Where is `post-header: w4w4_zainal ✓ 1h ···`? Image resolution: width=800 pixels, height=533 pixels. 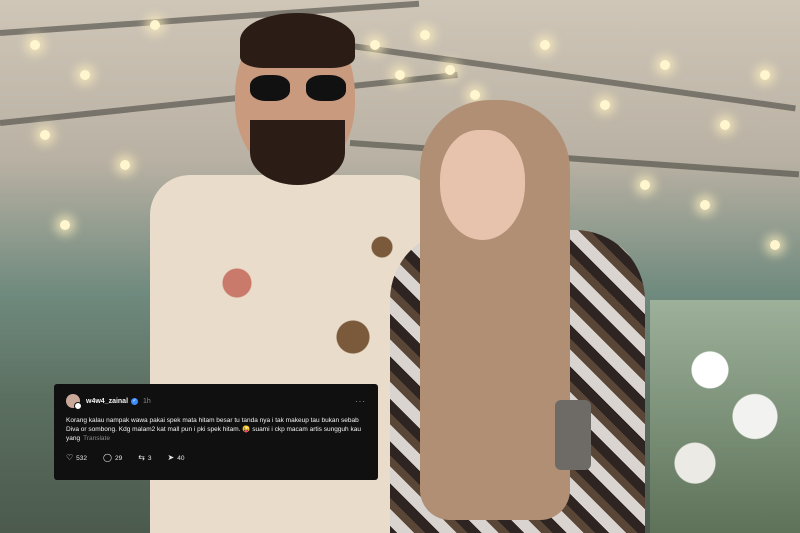 post-header: w4w4_zainal ✓ 1h ··· is located at coordinates (216, 402).